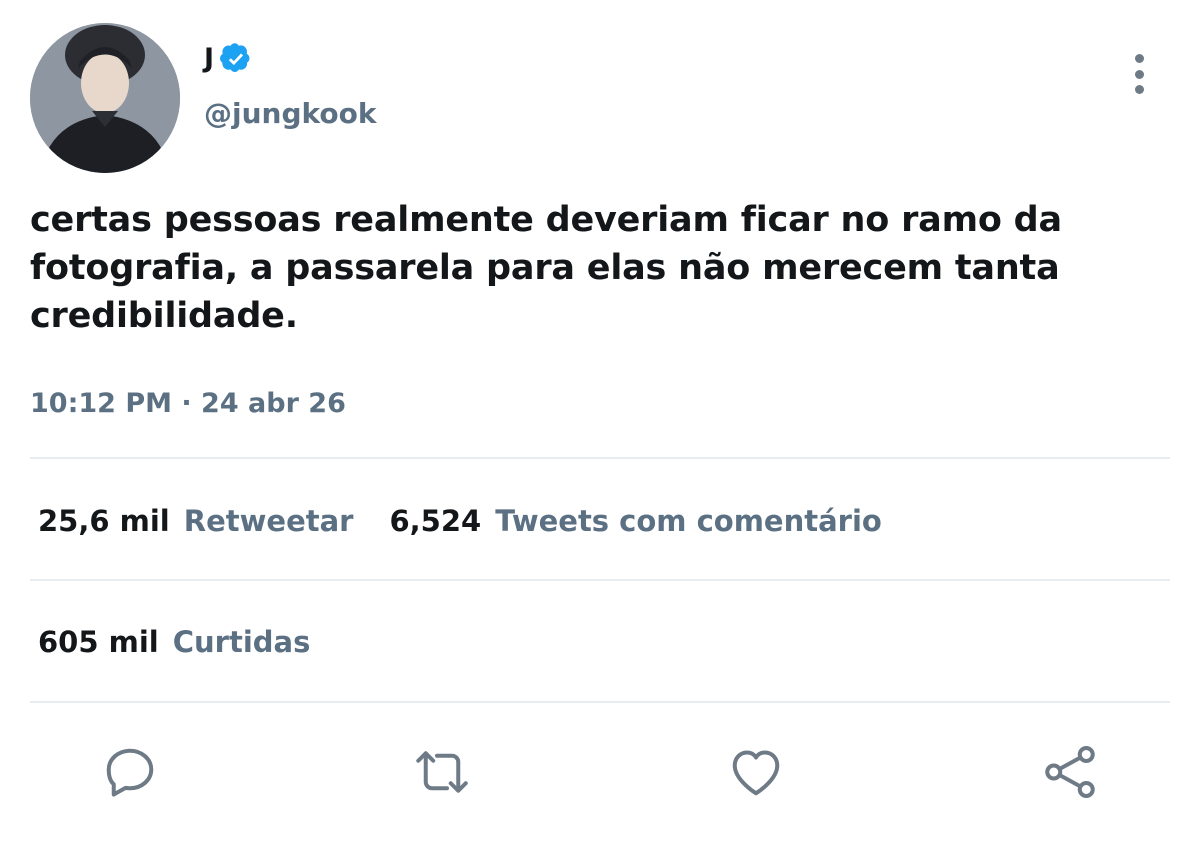 Image resolution: width=1200 pixels, height=861 pixels. I want to click on avatar, so click(105, 98).